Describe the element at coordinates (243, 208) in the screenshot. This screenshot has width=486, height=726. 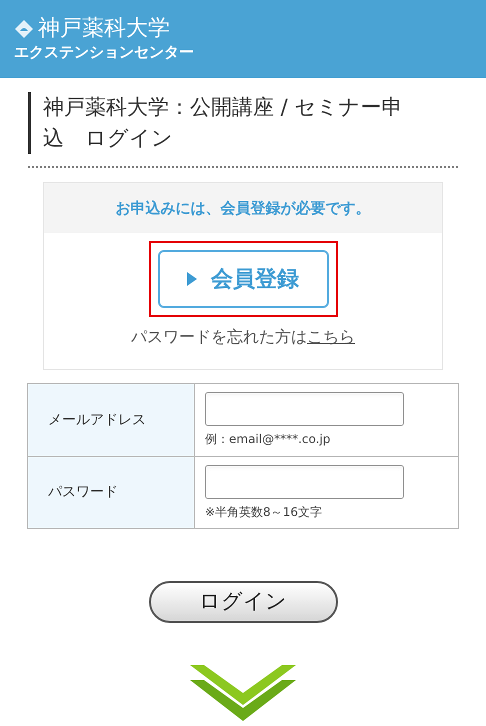
I see `notice-text: お申込みには、会員登録が必要です。` at that location.